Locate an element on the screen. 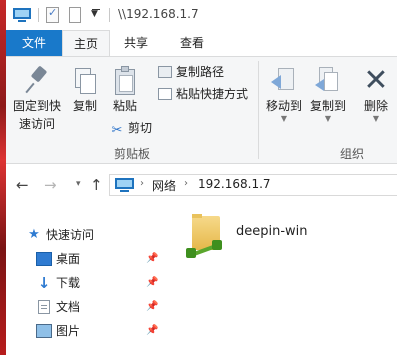 The height and width of the screenshot is (355, 397). copy-button: 复制 is located at coordinates (85, 90).